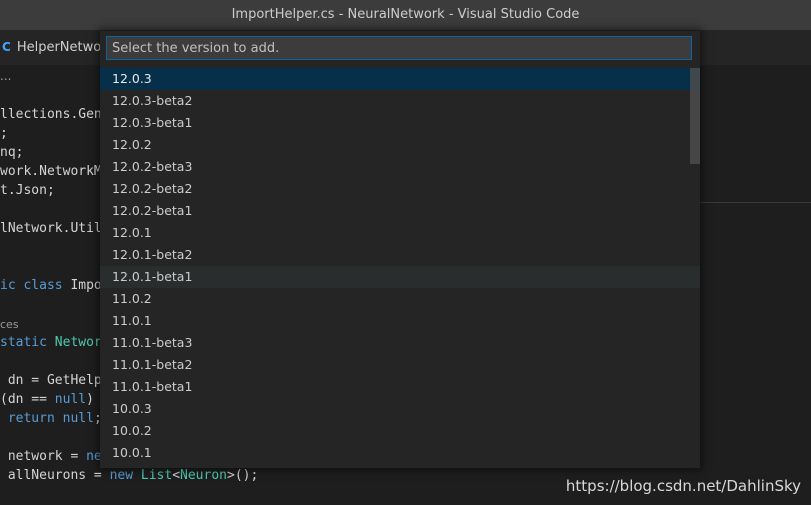  What do you see at coordinates (47, 399) in the screenshot?
I see `code-line-16: (dn == null)` at bounding box center [47, 399].